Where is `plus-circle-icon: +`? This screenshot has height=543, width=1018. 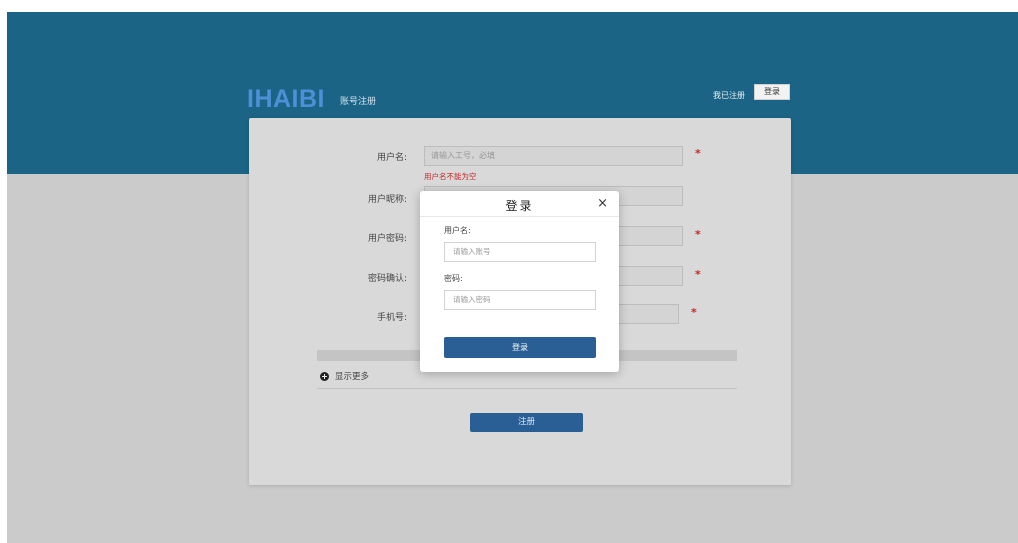
plus-circle-icon: + is located at coordinates (324, 376).